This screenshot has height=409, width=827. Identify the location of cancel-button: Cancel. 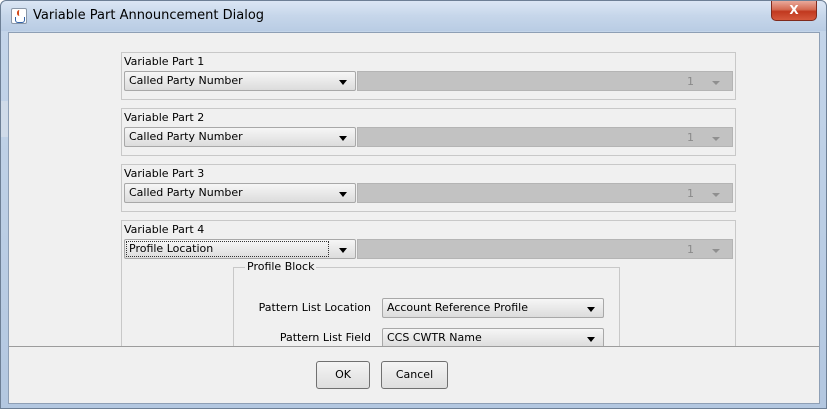
(414, 375).